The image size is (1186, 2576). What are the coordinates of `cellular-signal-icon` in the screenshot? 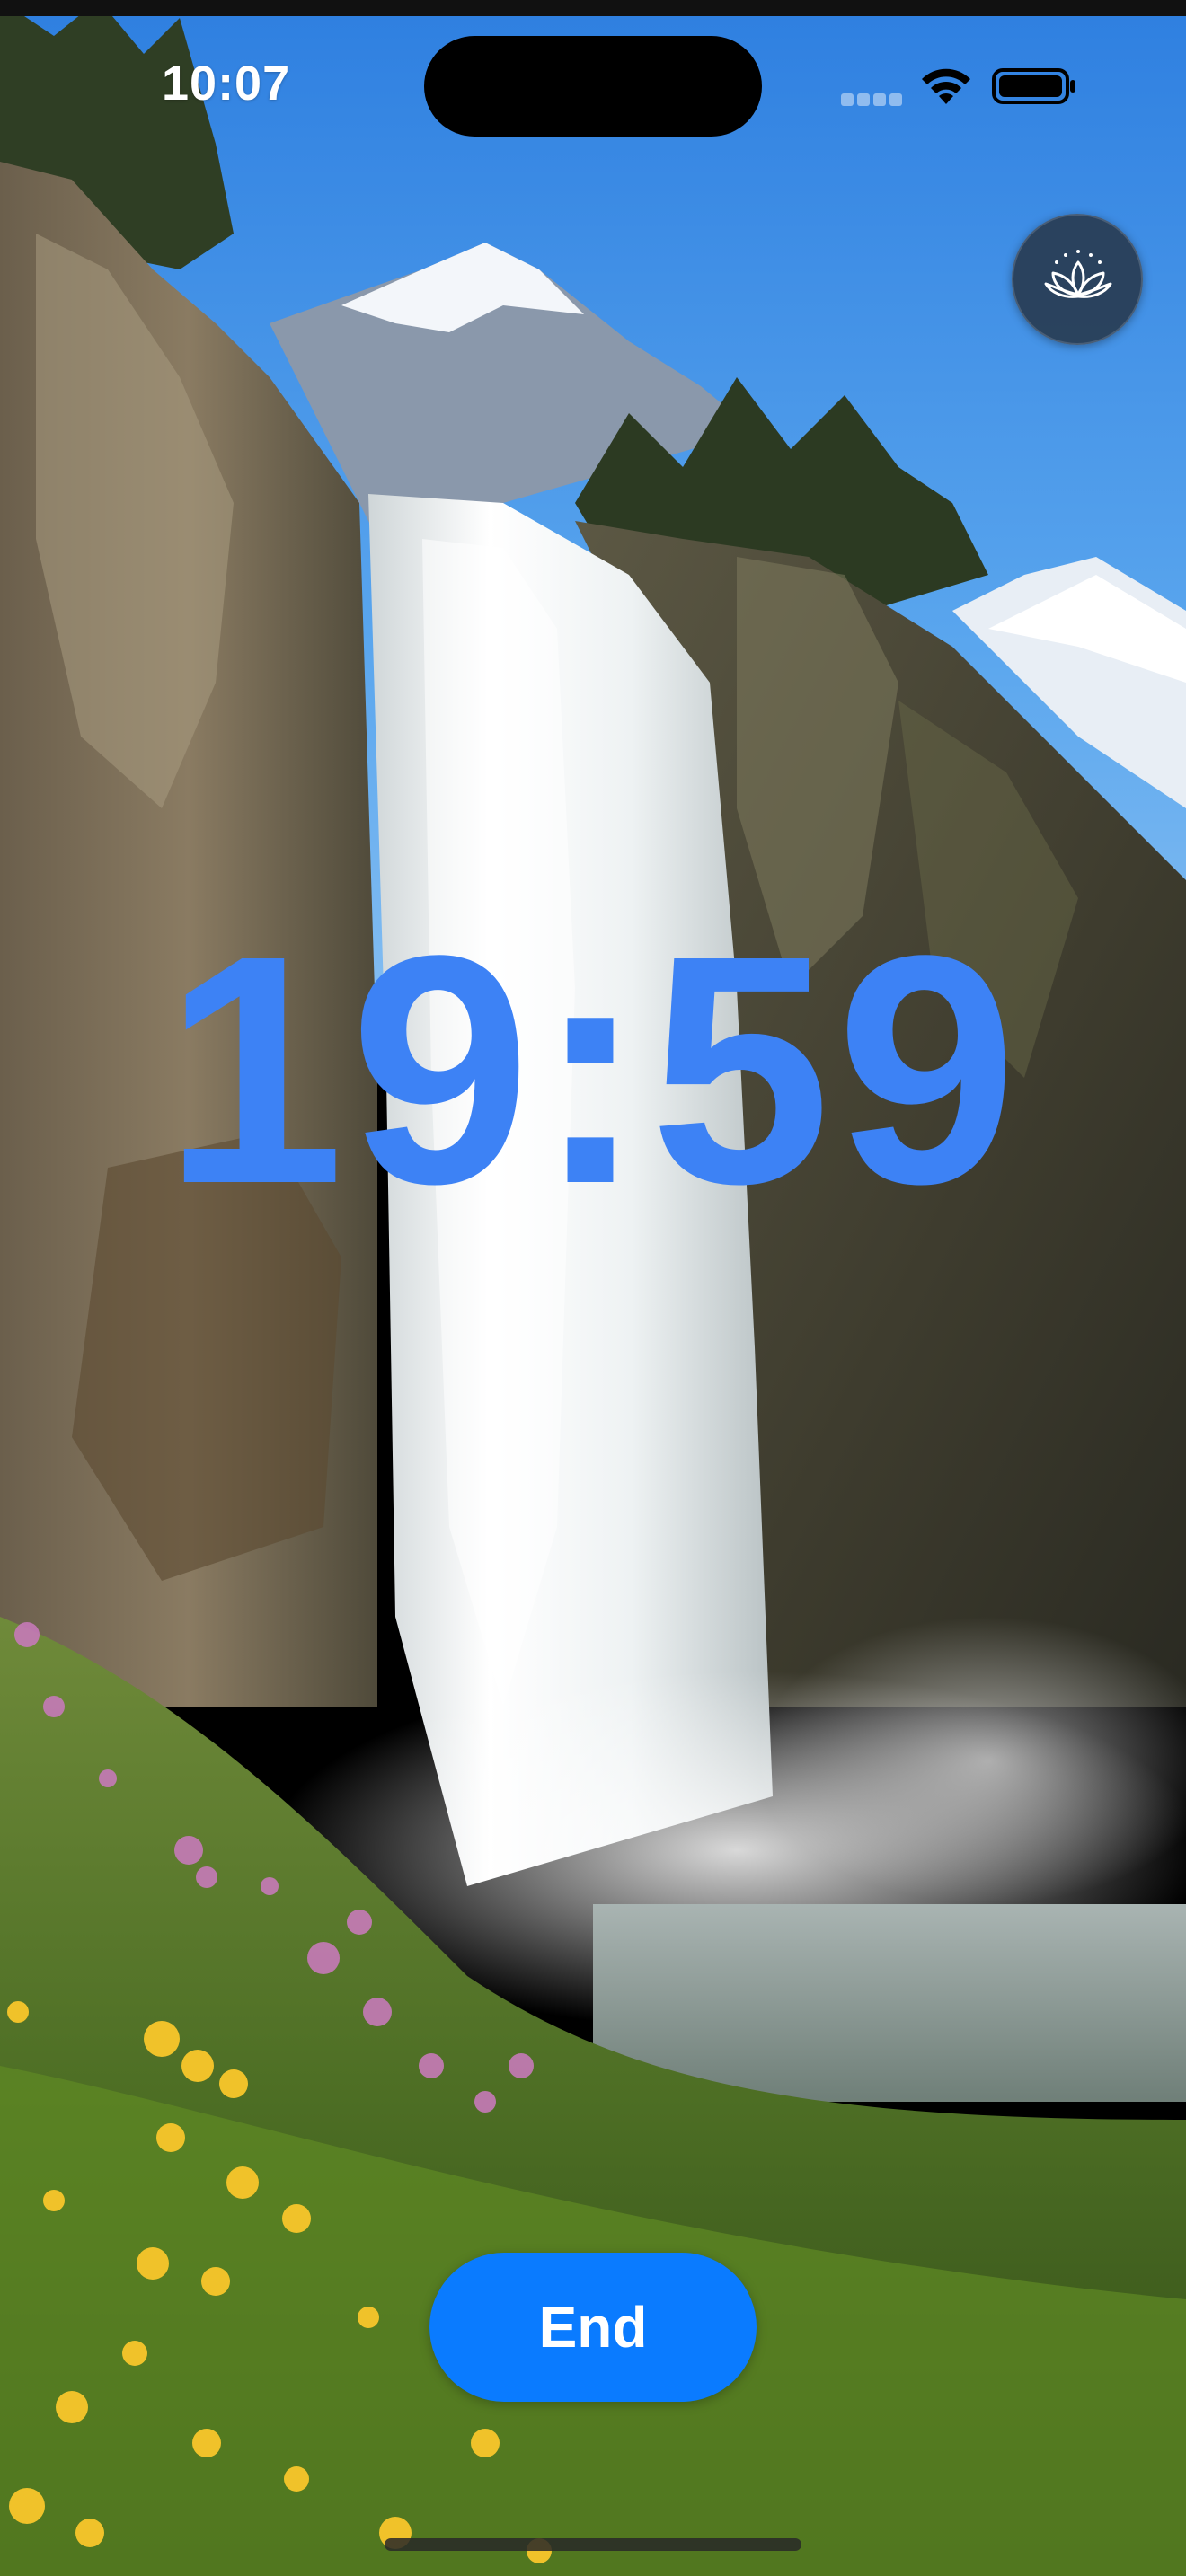 It's located at (871, 99).